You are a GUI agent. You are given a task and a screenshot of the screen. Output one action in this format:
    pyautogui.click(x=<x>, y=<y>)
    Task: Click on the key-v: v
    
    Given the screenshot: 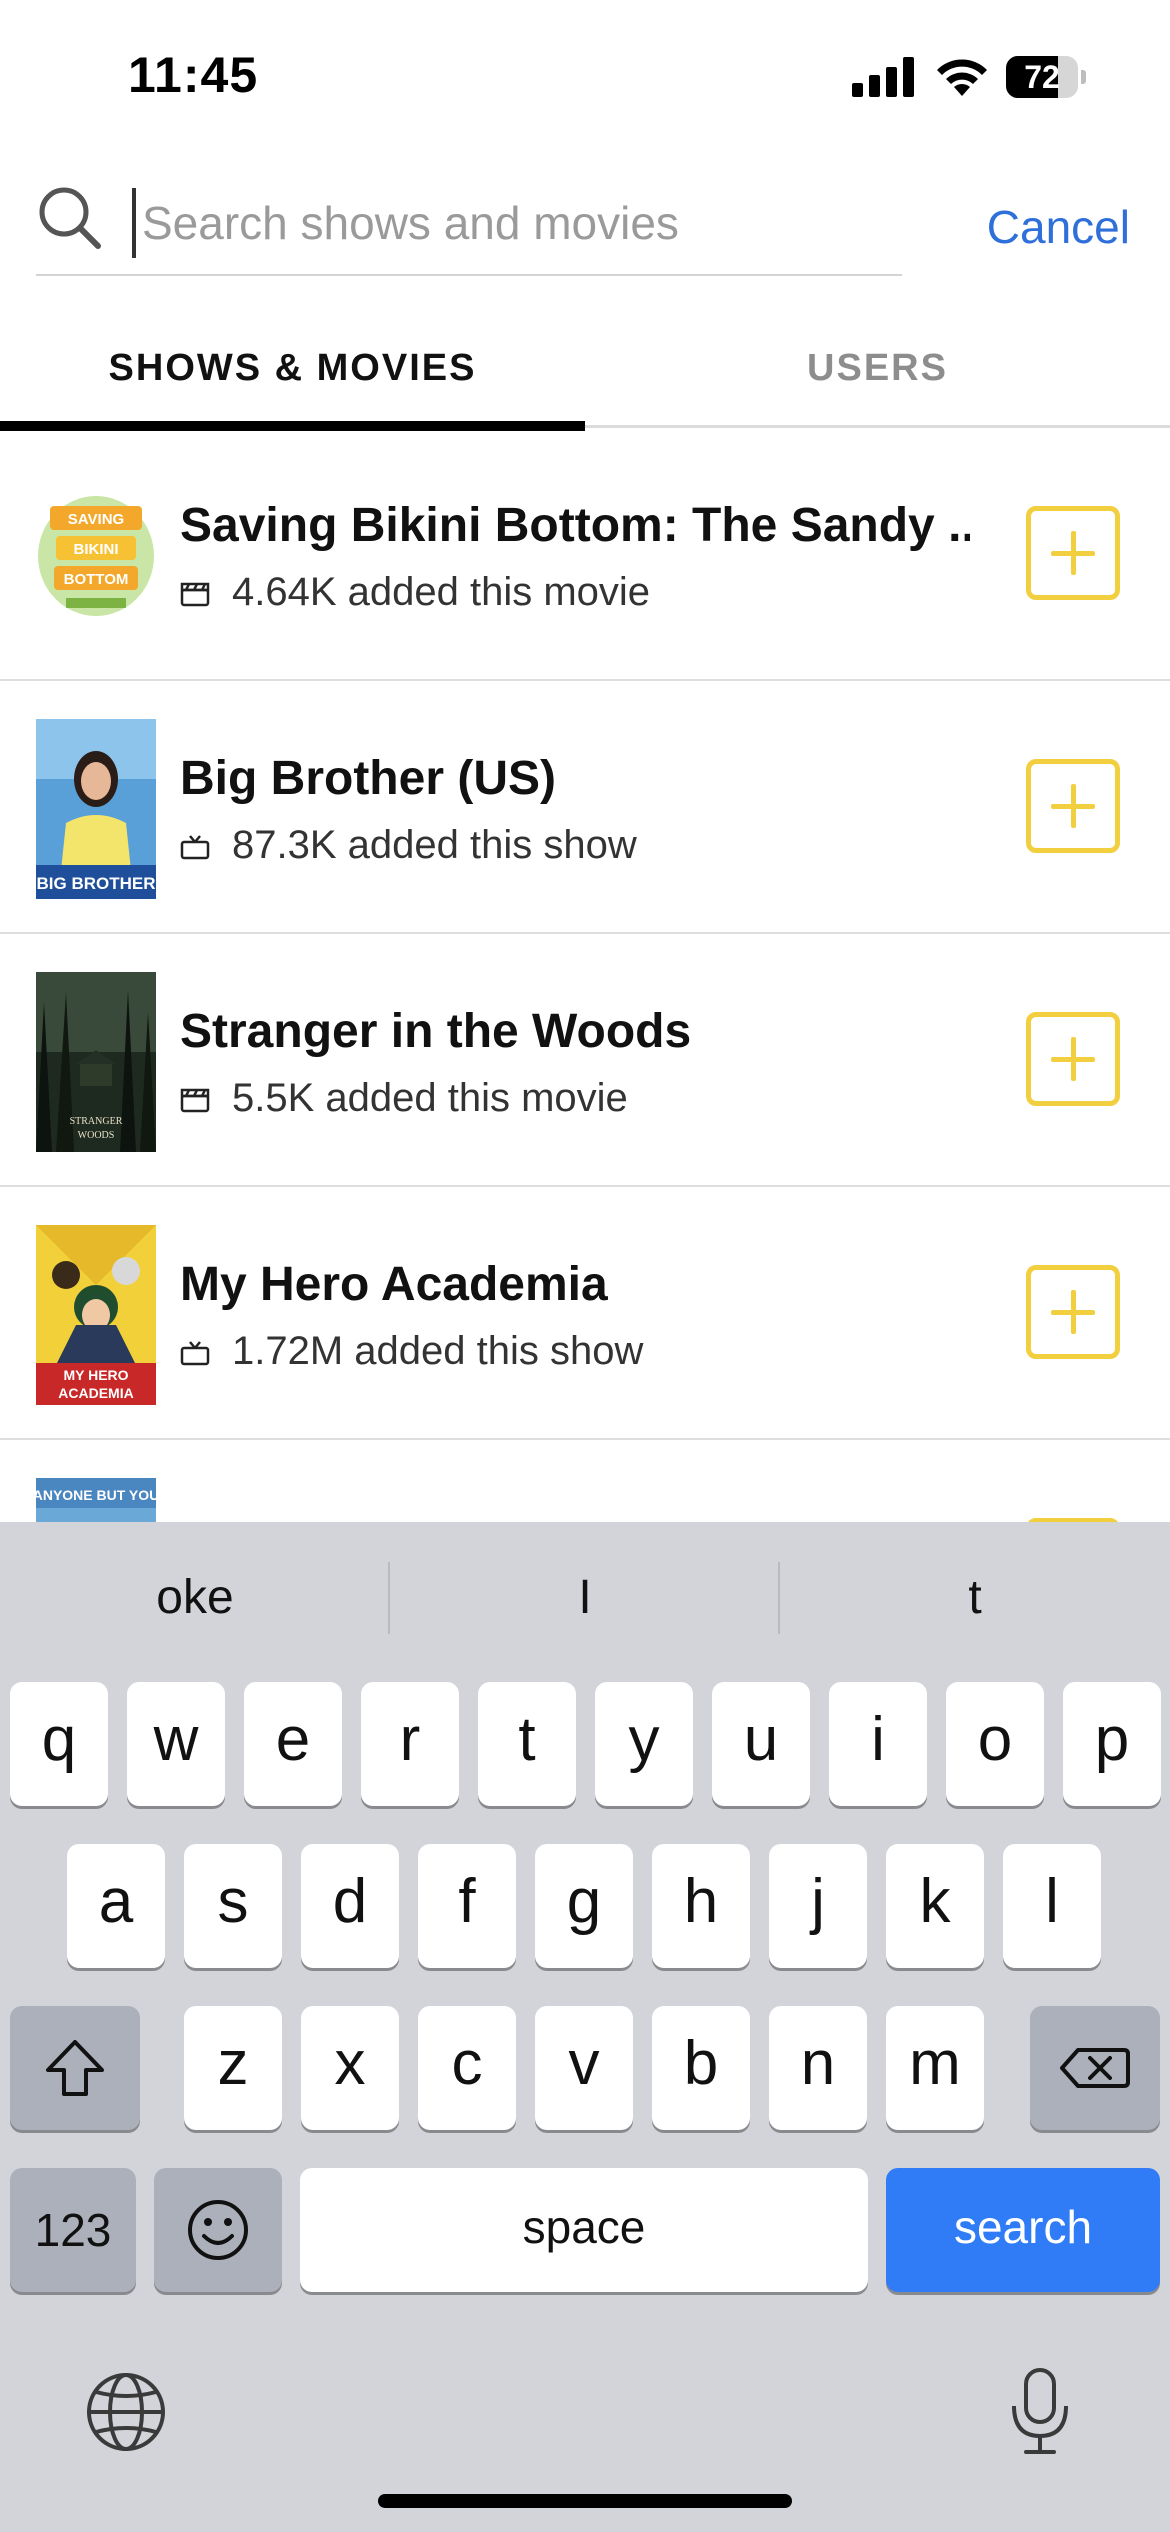 What is the action you would take?
    pyautogui.click(x=584, y=2068)
    